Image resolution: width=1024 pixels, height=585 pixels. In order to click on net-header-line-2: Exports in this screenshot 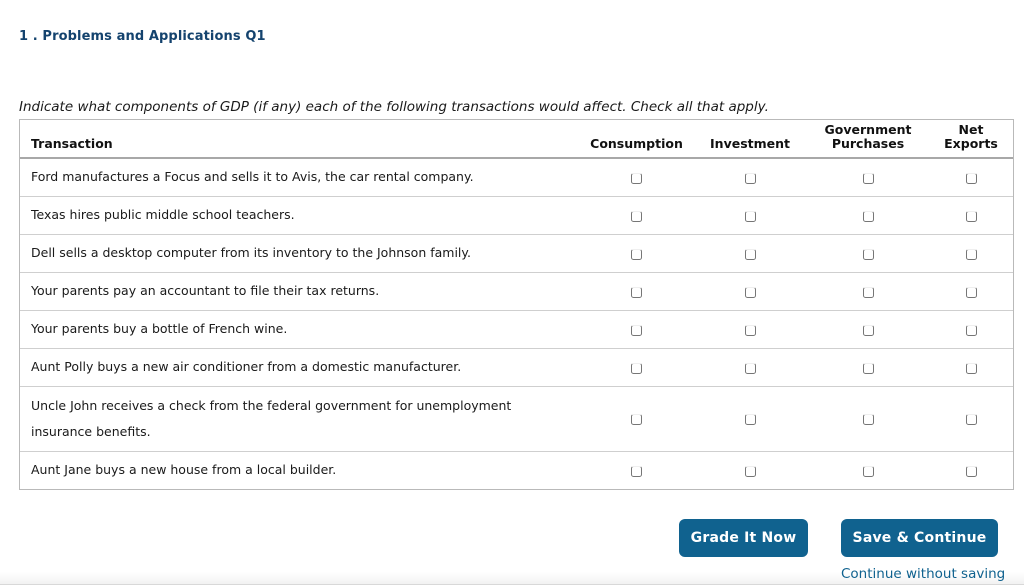, I will do `click(971, 143)`.